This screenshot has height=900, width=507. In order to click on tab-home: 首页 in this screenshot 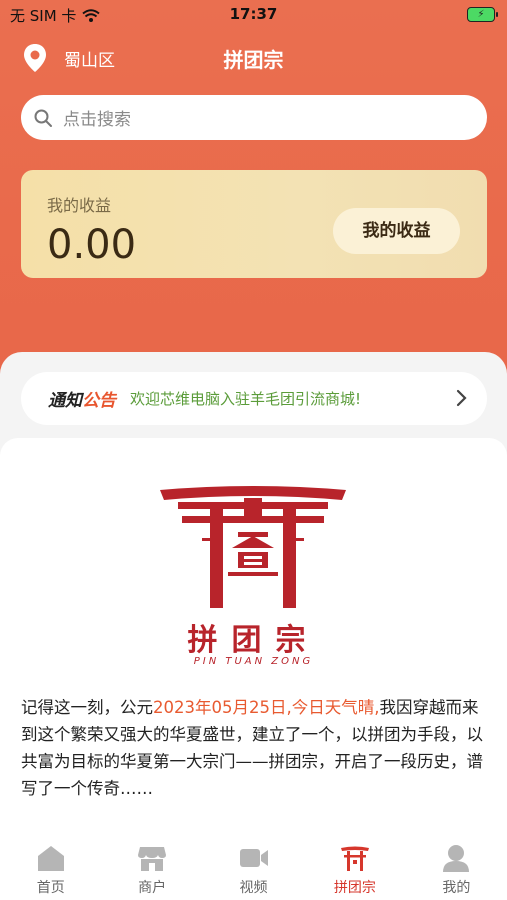, I will do `click(50, 866)`.